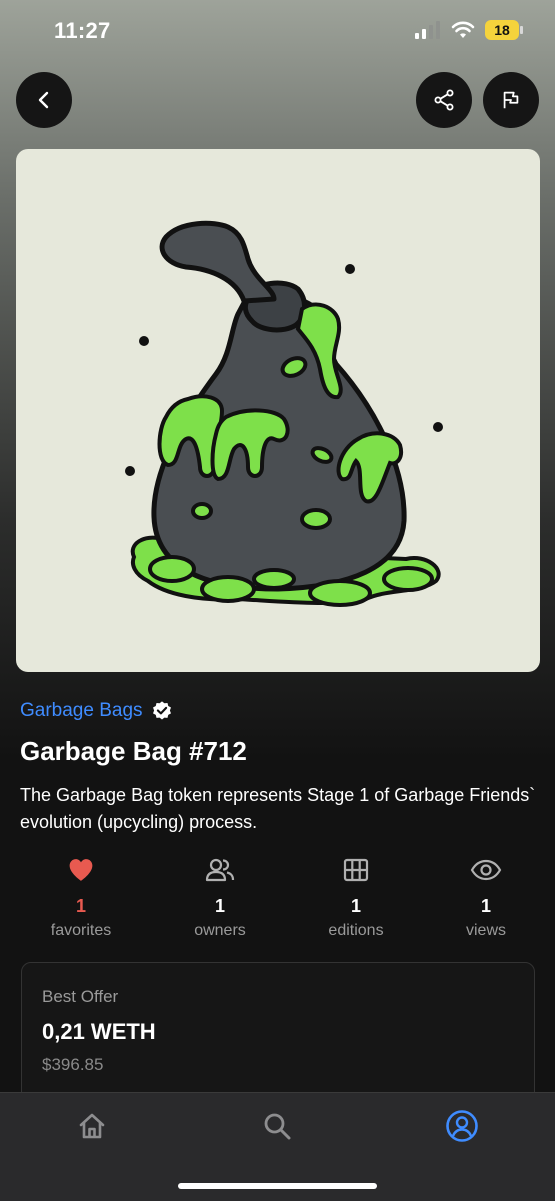 The image size is (555, 1201). I want to click on owners-count: 1, so click(219, 906).